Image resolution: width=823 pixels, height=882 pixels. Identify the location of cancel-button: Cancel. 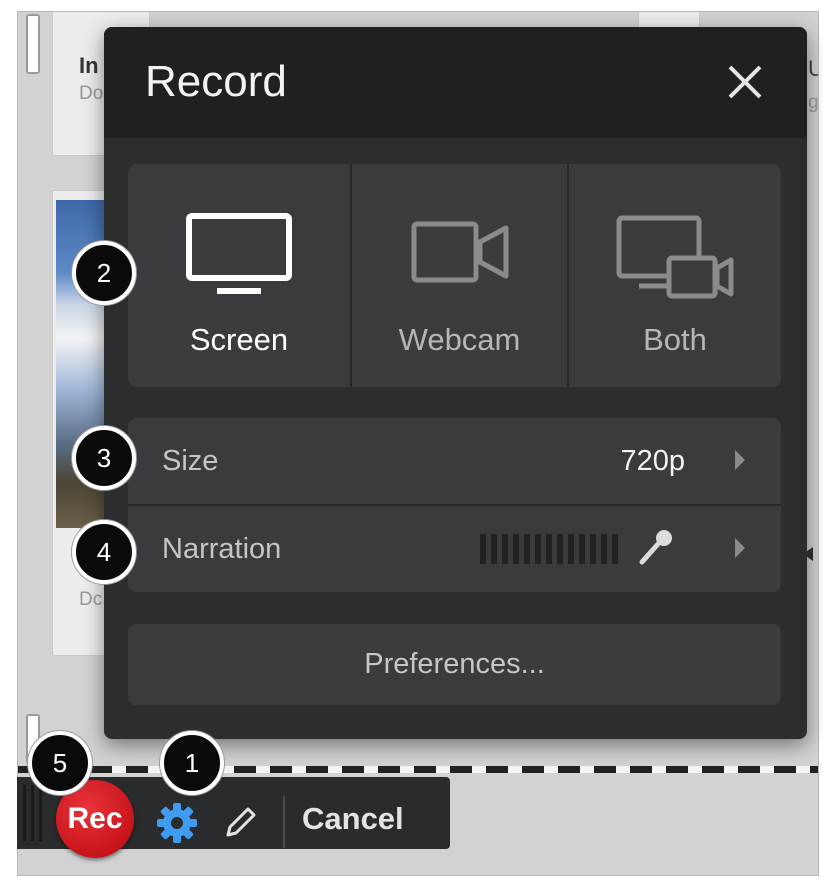
(353, 819).